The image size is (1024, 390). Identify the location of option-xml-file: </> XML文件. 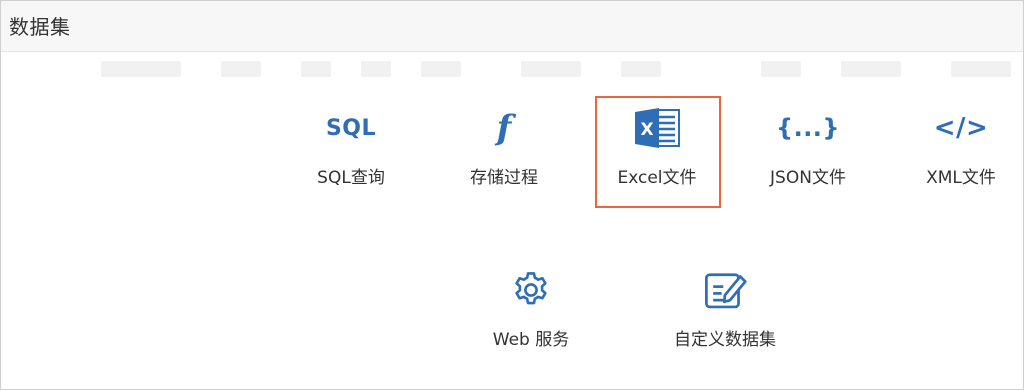
(961, 146).